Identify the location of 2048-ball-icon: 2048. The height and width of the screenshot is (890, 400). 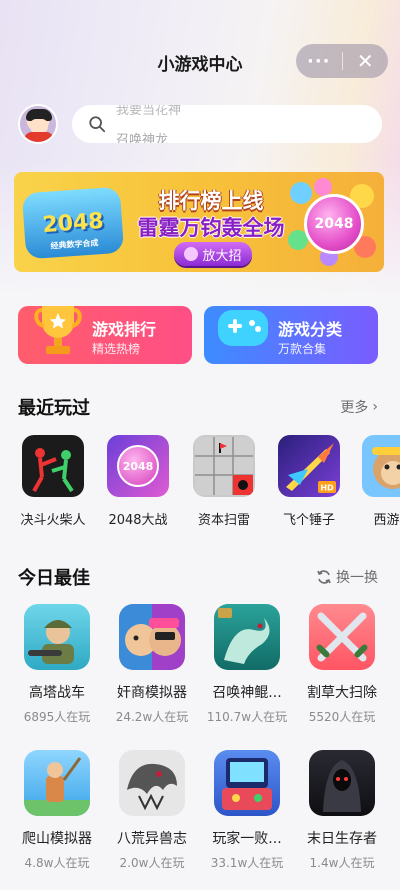
(138, 466).